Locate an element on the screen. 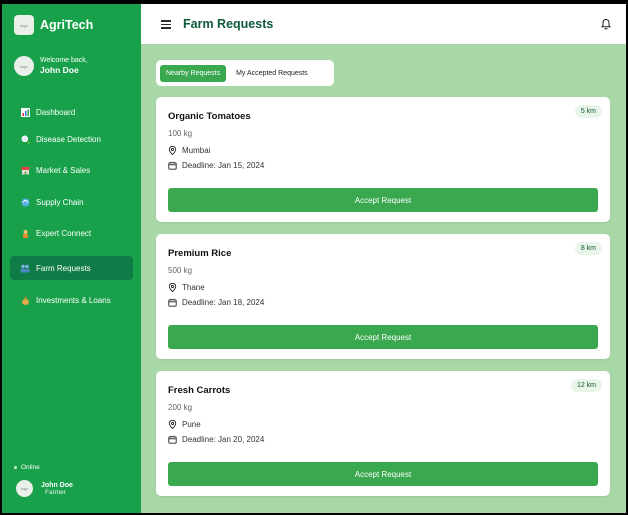  location-label: Mumbai is located at coordinates (196, 150).